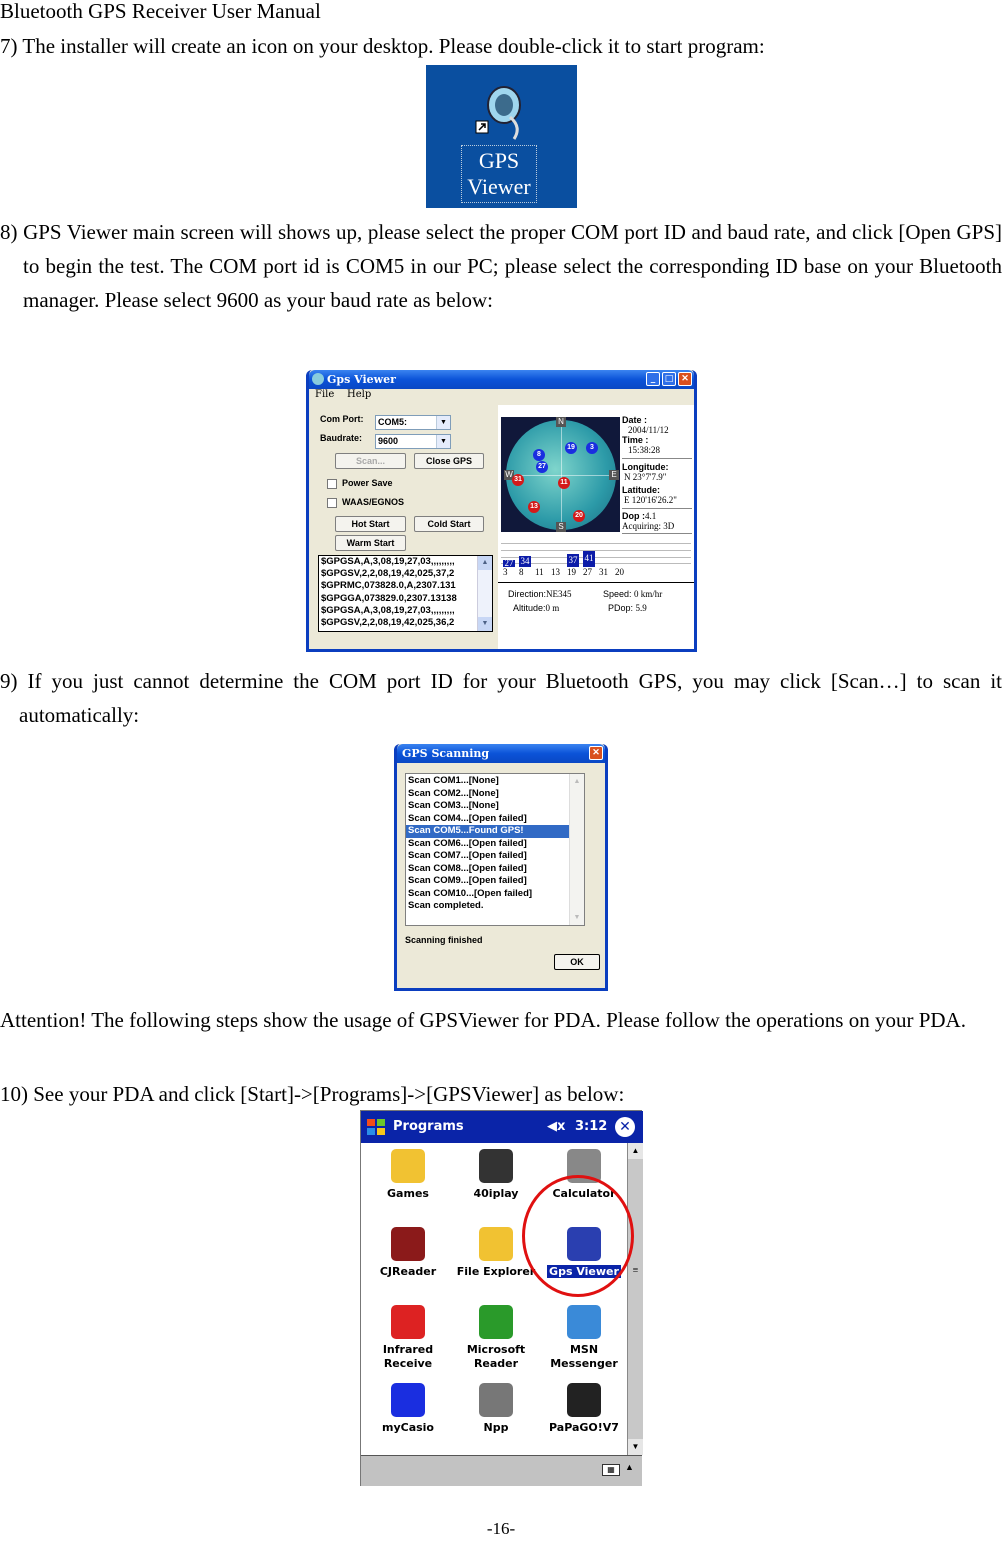  I want to click on program-item: myCasio, so click(408, 1409).